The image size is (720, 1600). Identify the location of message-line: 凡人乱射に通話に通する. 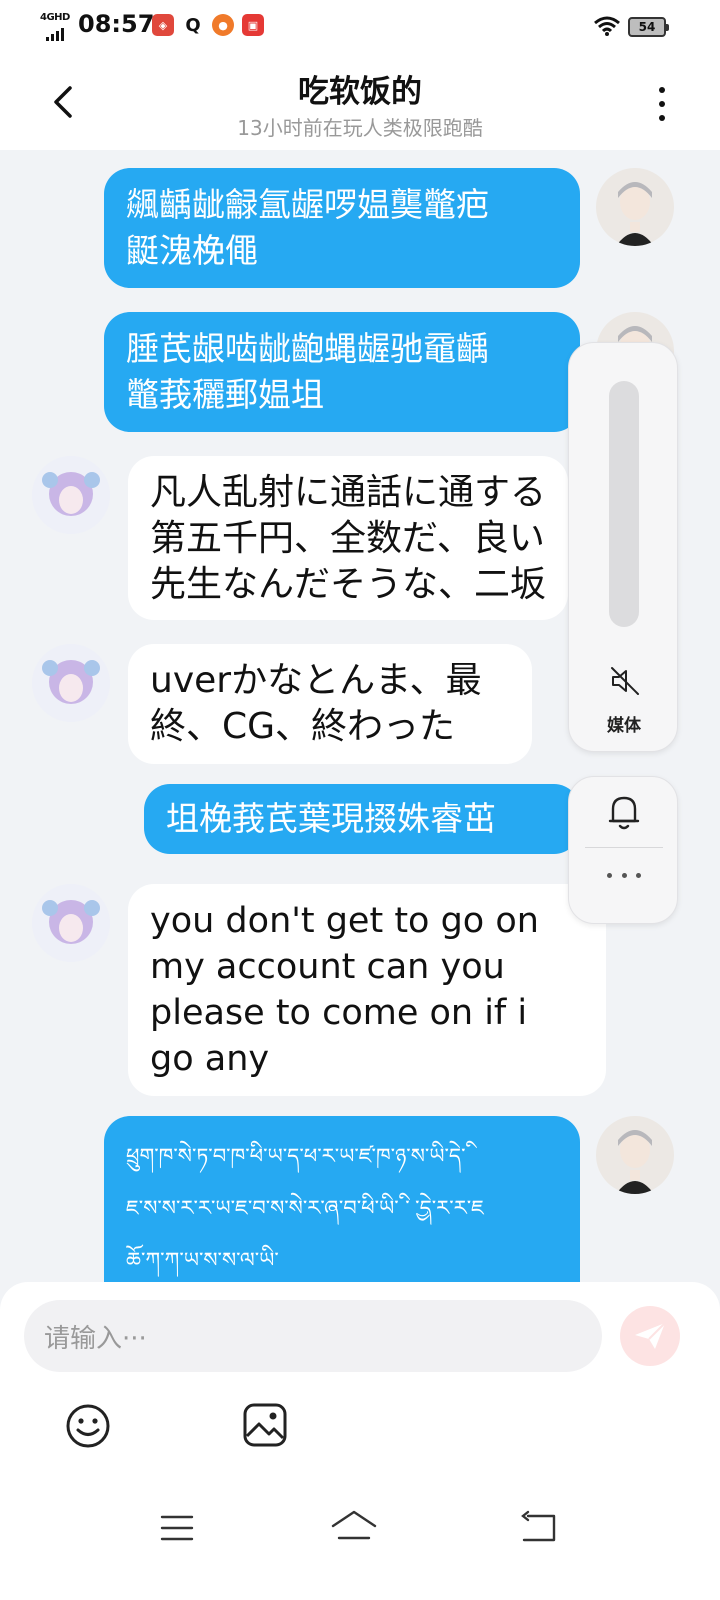
(348, 492).